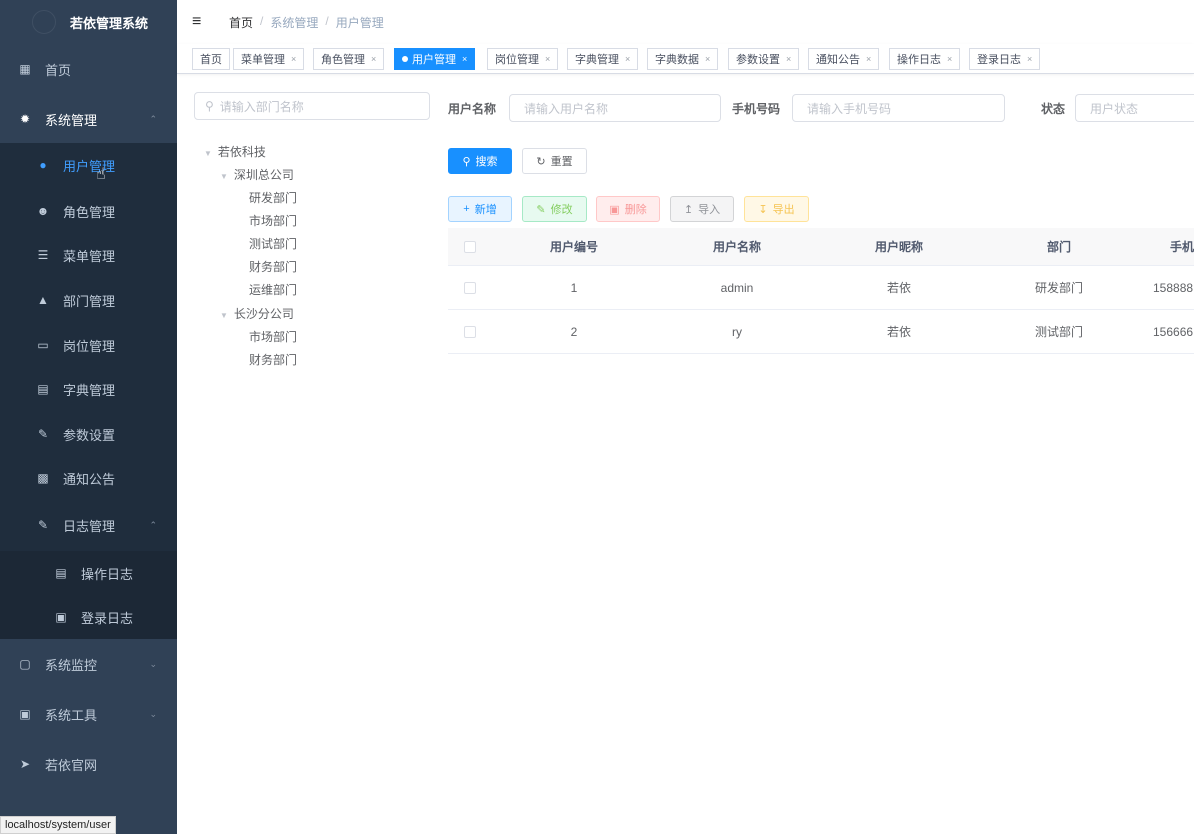 The height and width of the screenshot is (834, 1194). I want to click on sidebar-item-home: ▦ 首页, so click(88, 69).